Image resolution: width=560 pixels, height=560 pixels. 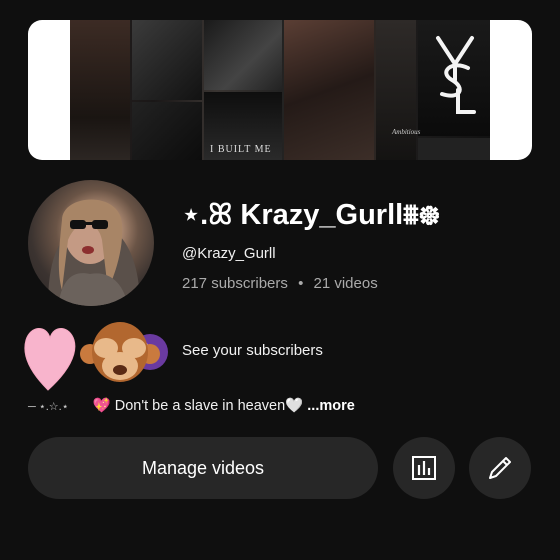 What do you see at coordinates (50, 359) in the screenshot?
I see `pink-heart-emoji-icon` at bounding box center [50, 359].